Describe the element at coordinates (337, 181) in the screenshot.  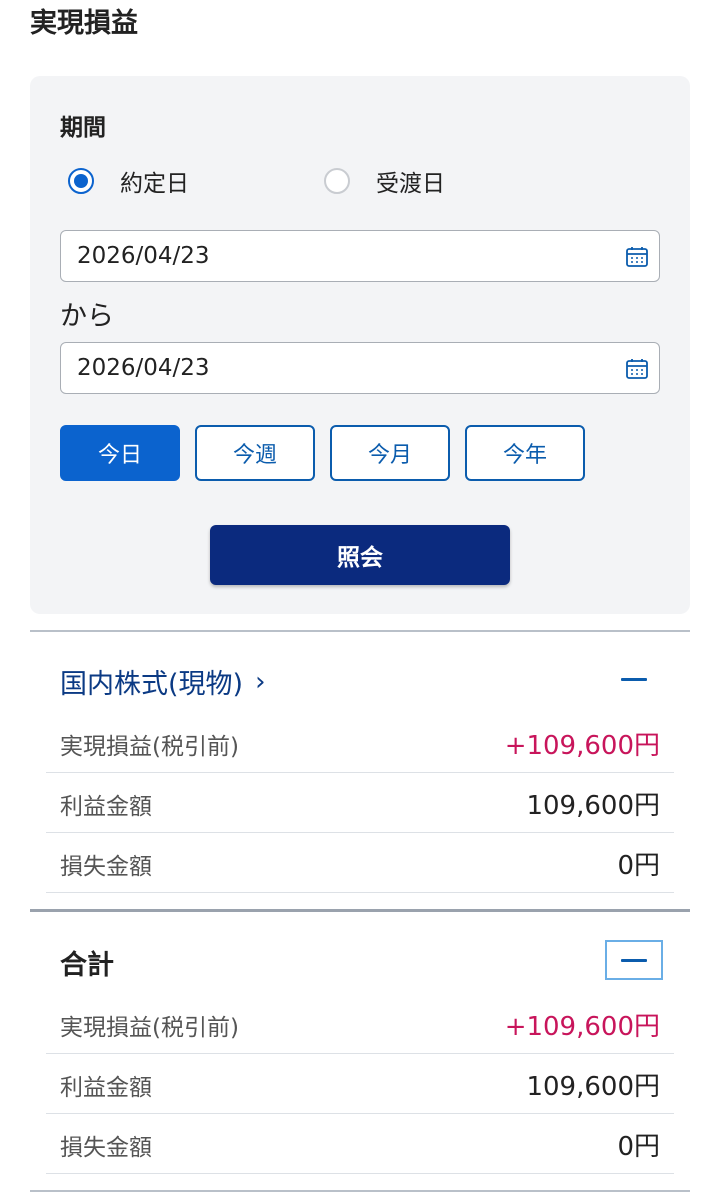
I see `radio-unchecked-icon` at that location.